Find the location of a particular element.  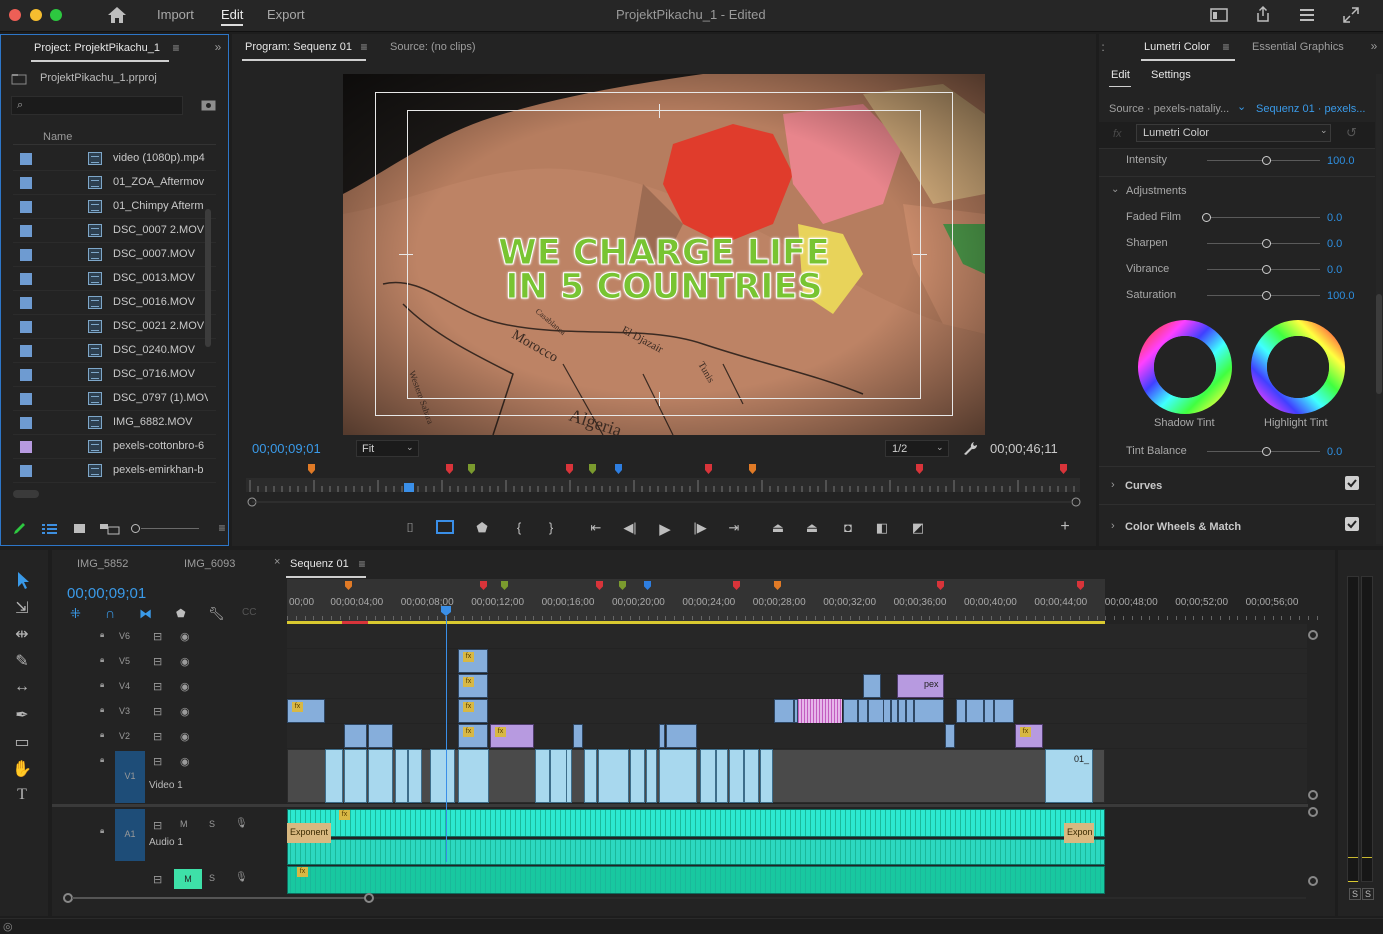

tab-program: Program: Sequenz 01 is located at coordinates (298, 47).